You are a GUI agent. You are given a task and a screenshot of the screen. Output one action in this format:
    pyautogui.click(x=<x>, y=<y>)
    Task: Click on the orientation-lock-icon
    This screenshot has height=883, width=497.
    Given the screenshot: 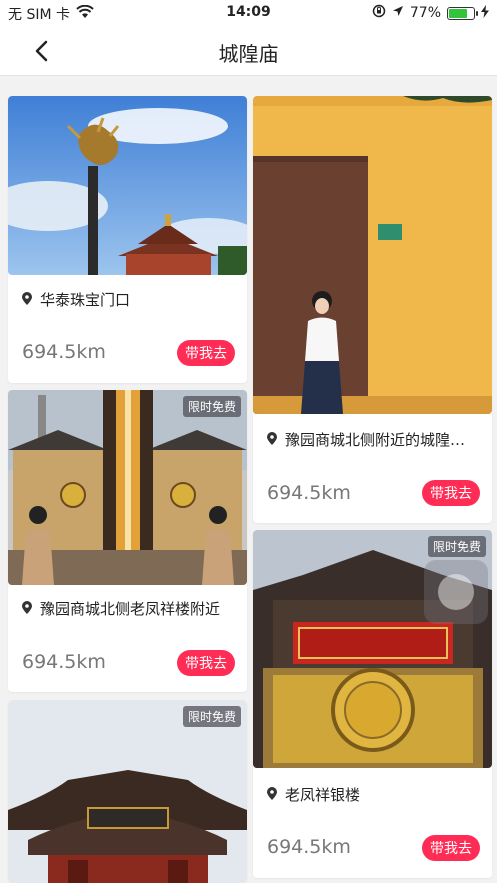 What is the action you would take?
    pyautogui.click(x=379, y=13)
    